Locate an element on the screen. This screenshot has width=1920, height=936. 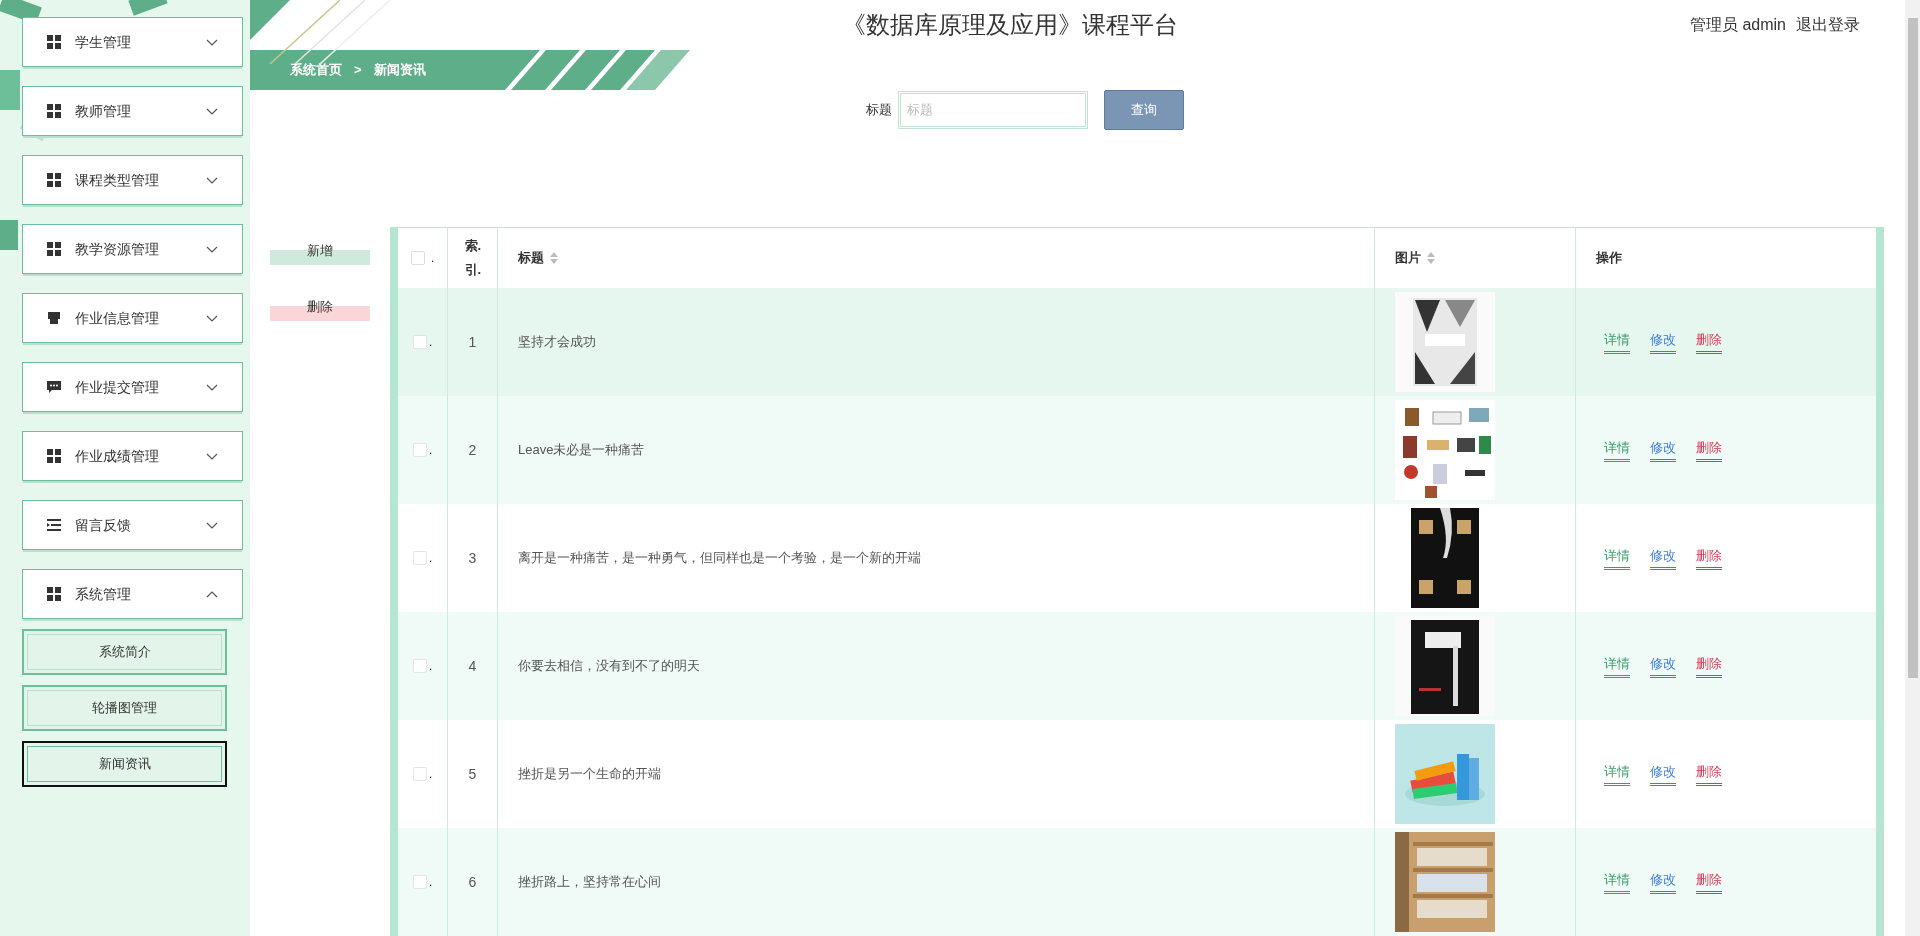
page-title: 《数据库原理及应用》课程平台 is located at coordinates (1010, 25).